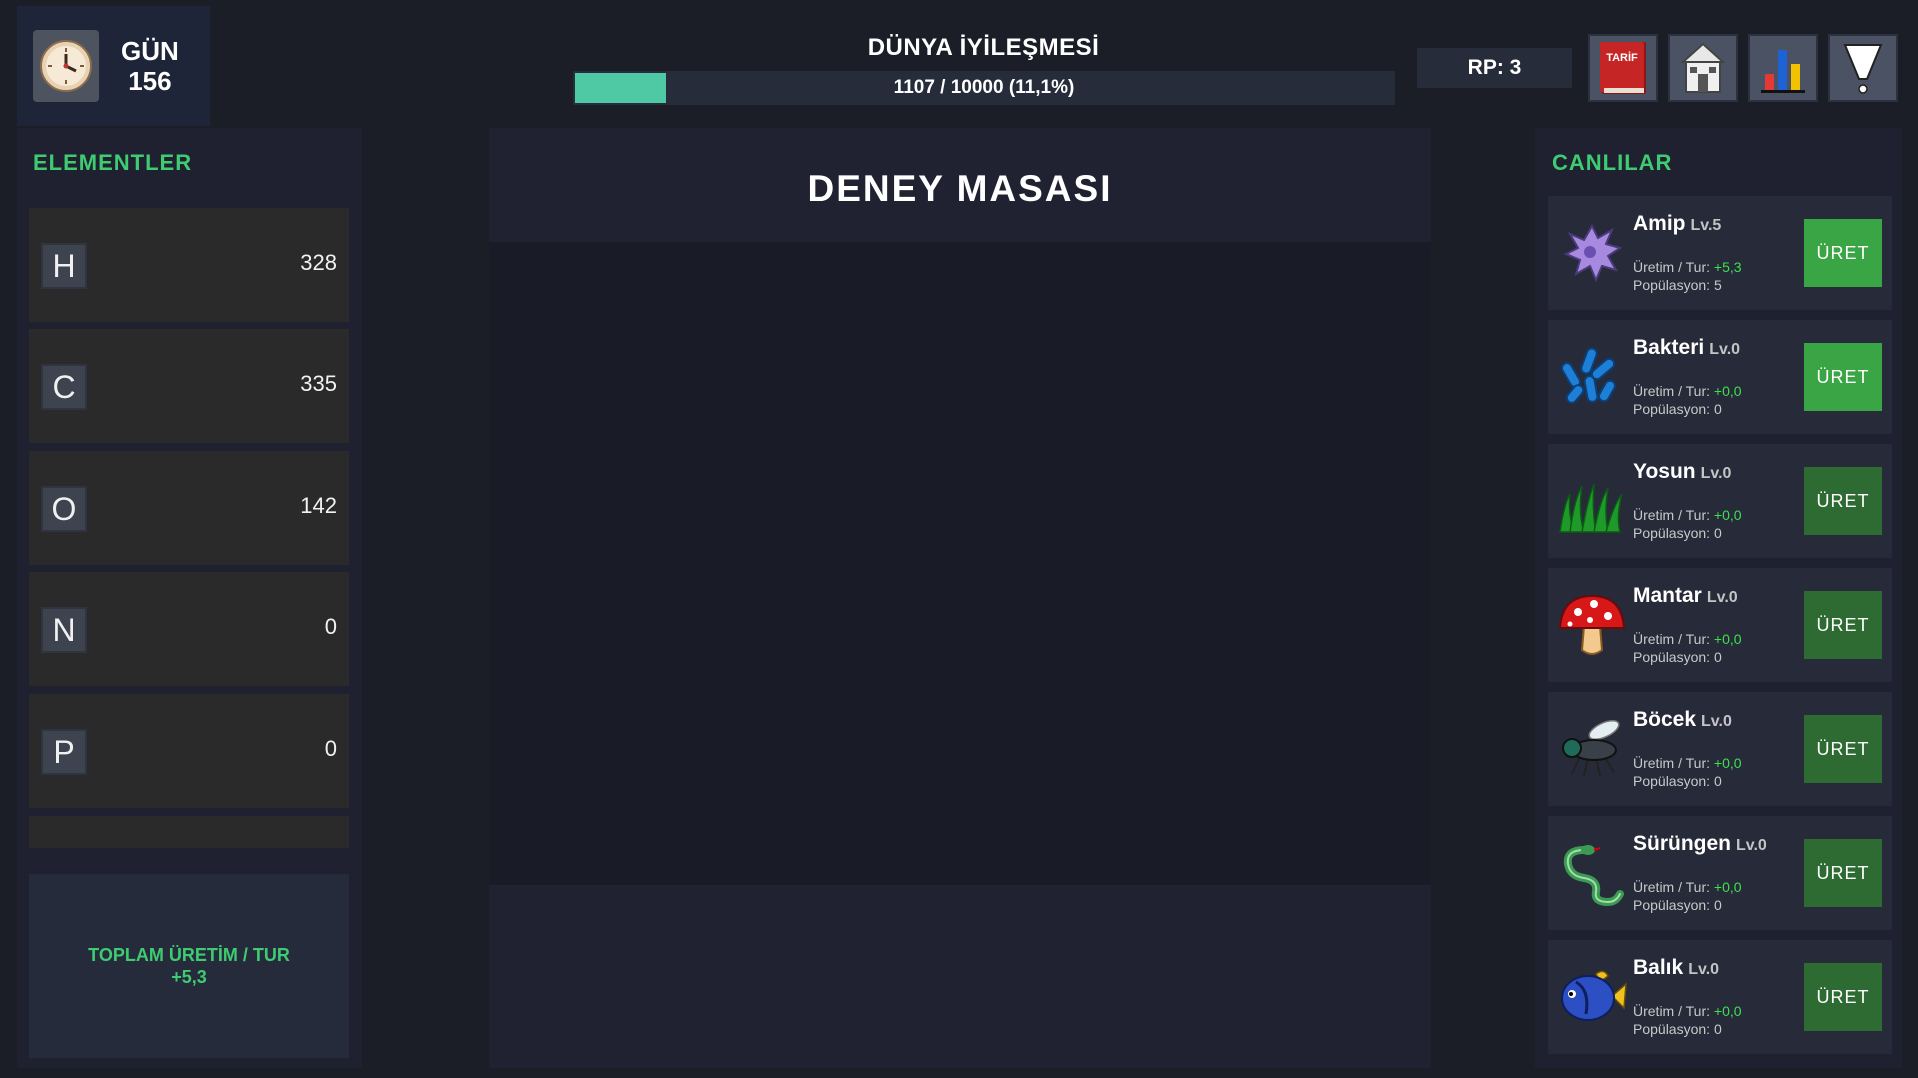  What do you see at coordinates (1682, 843) in the screenshot?
I see `creature-name: Sürüngen` at bounding box center [1682, 843].